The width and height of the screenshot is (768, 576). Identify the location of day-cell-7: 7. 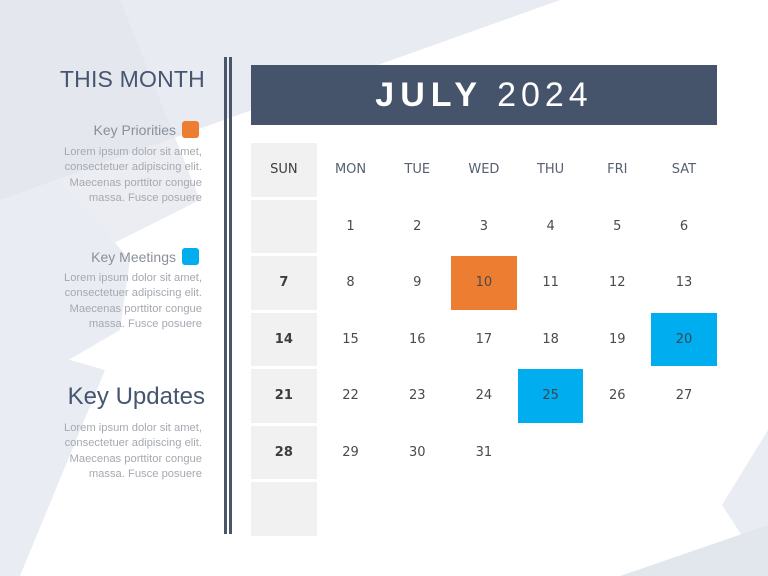
(284, 283).